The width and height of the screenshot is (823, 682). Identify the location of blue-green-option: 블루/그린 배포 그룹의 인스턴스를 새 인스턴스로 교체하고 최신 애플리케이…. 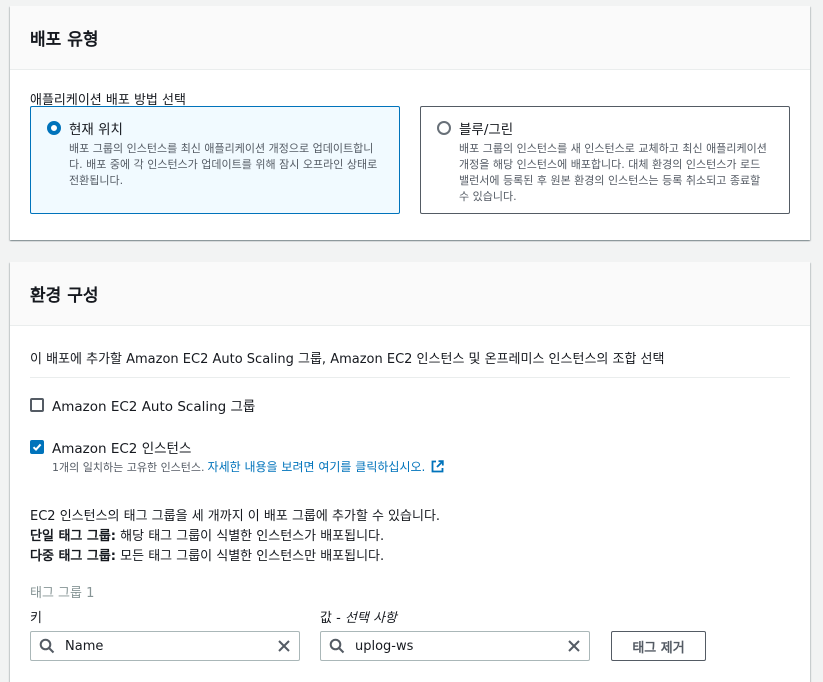
(605, 160).